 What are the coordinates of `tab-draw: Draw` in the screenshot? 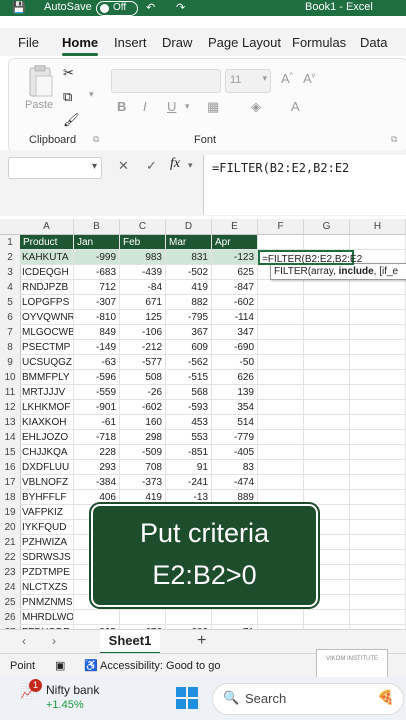 It's located at (177, 42).